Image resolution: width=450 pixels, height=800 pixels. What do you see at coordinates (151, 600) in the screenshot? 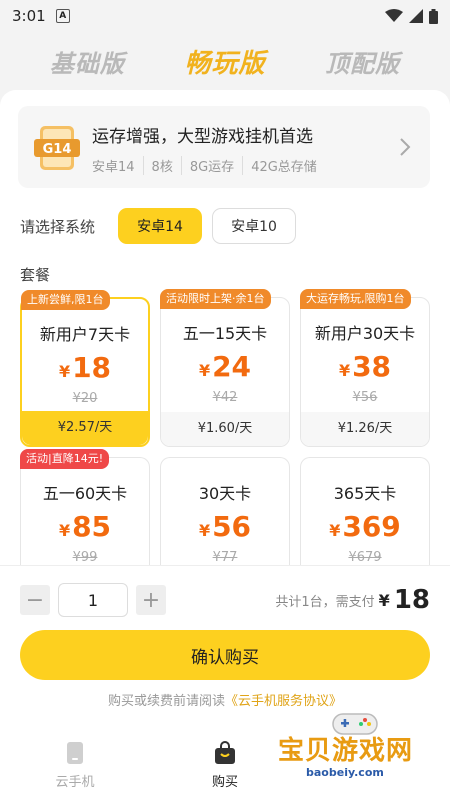
I see `quantity-plus-button: +` at bounding box center [151, 600].